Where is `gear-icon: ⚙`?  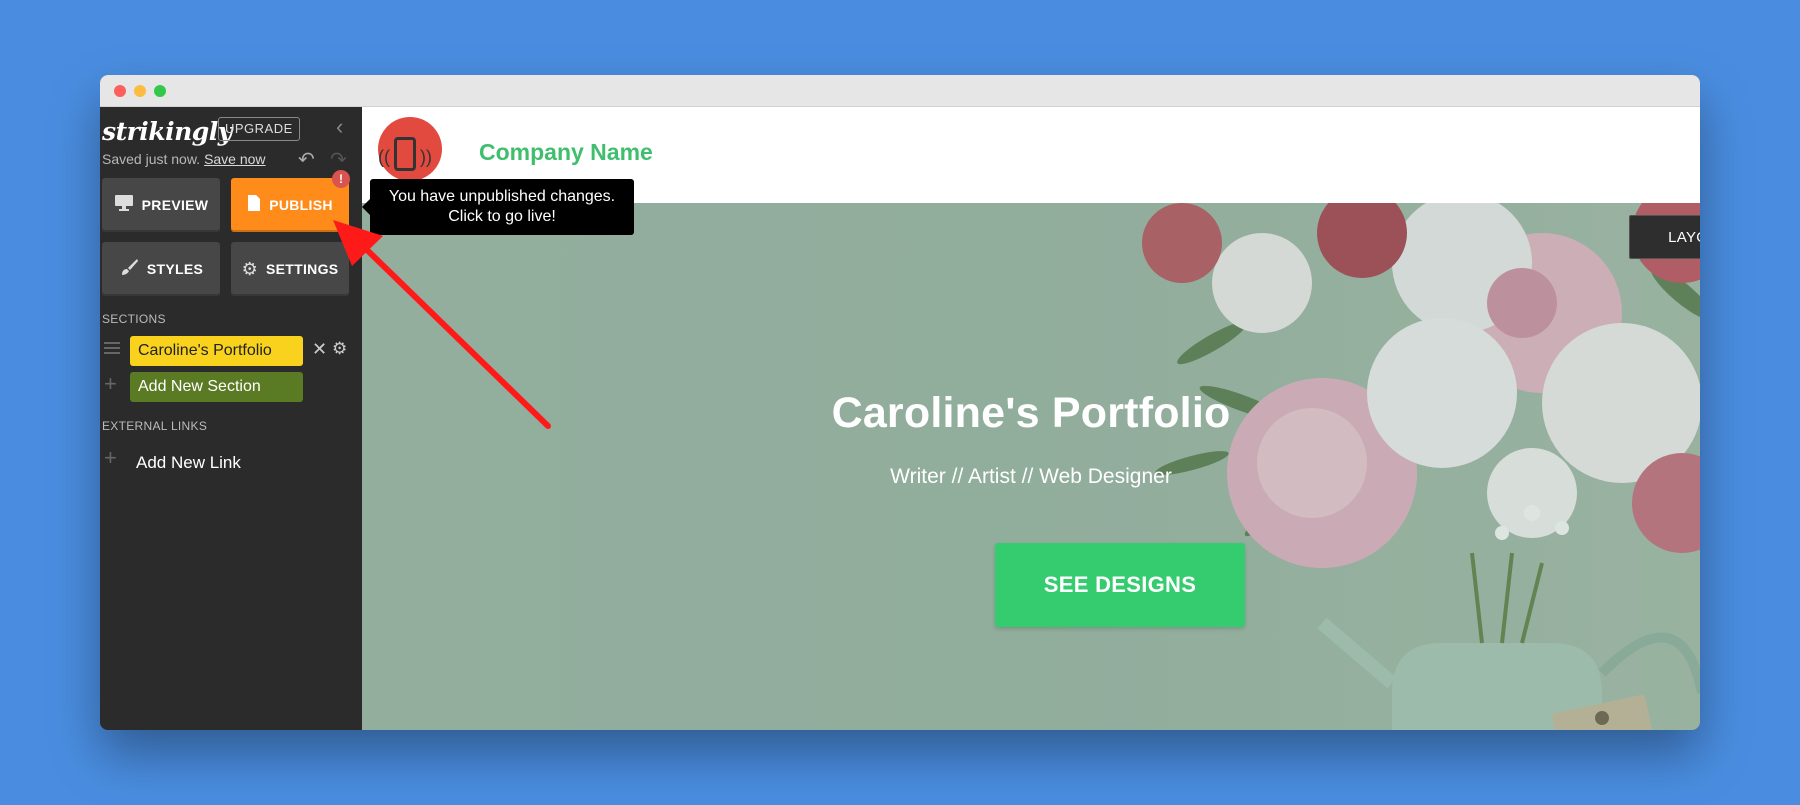 gear-icon: ⚙ is located at coordinates (249, 268).